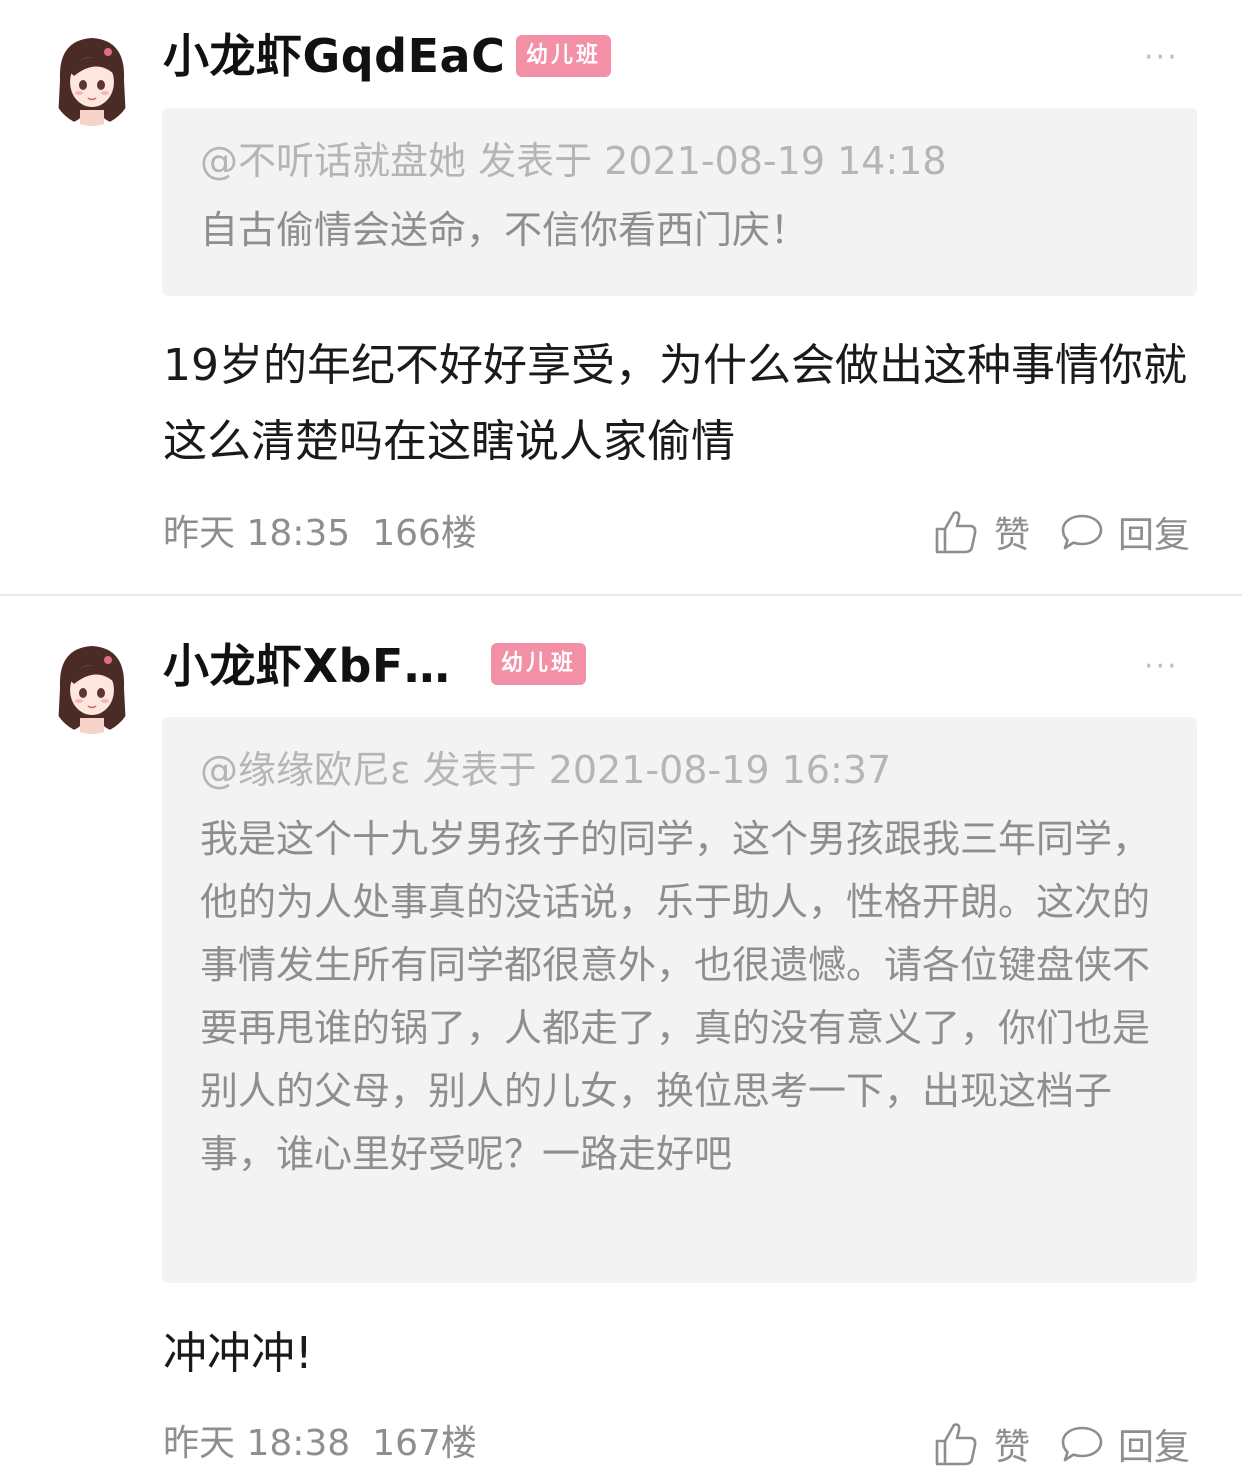 This screenshot has width=1242, height=1484. What do you see at coordinates (573, 161) in the screenshot?
I see `quote-header: @不听话就盘她 发表于 2021-08-19 14:18` at bounding box center [573, 161].